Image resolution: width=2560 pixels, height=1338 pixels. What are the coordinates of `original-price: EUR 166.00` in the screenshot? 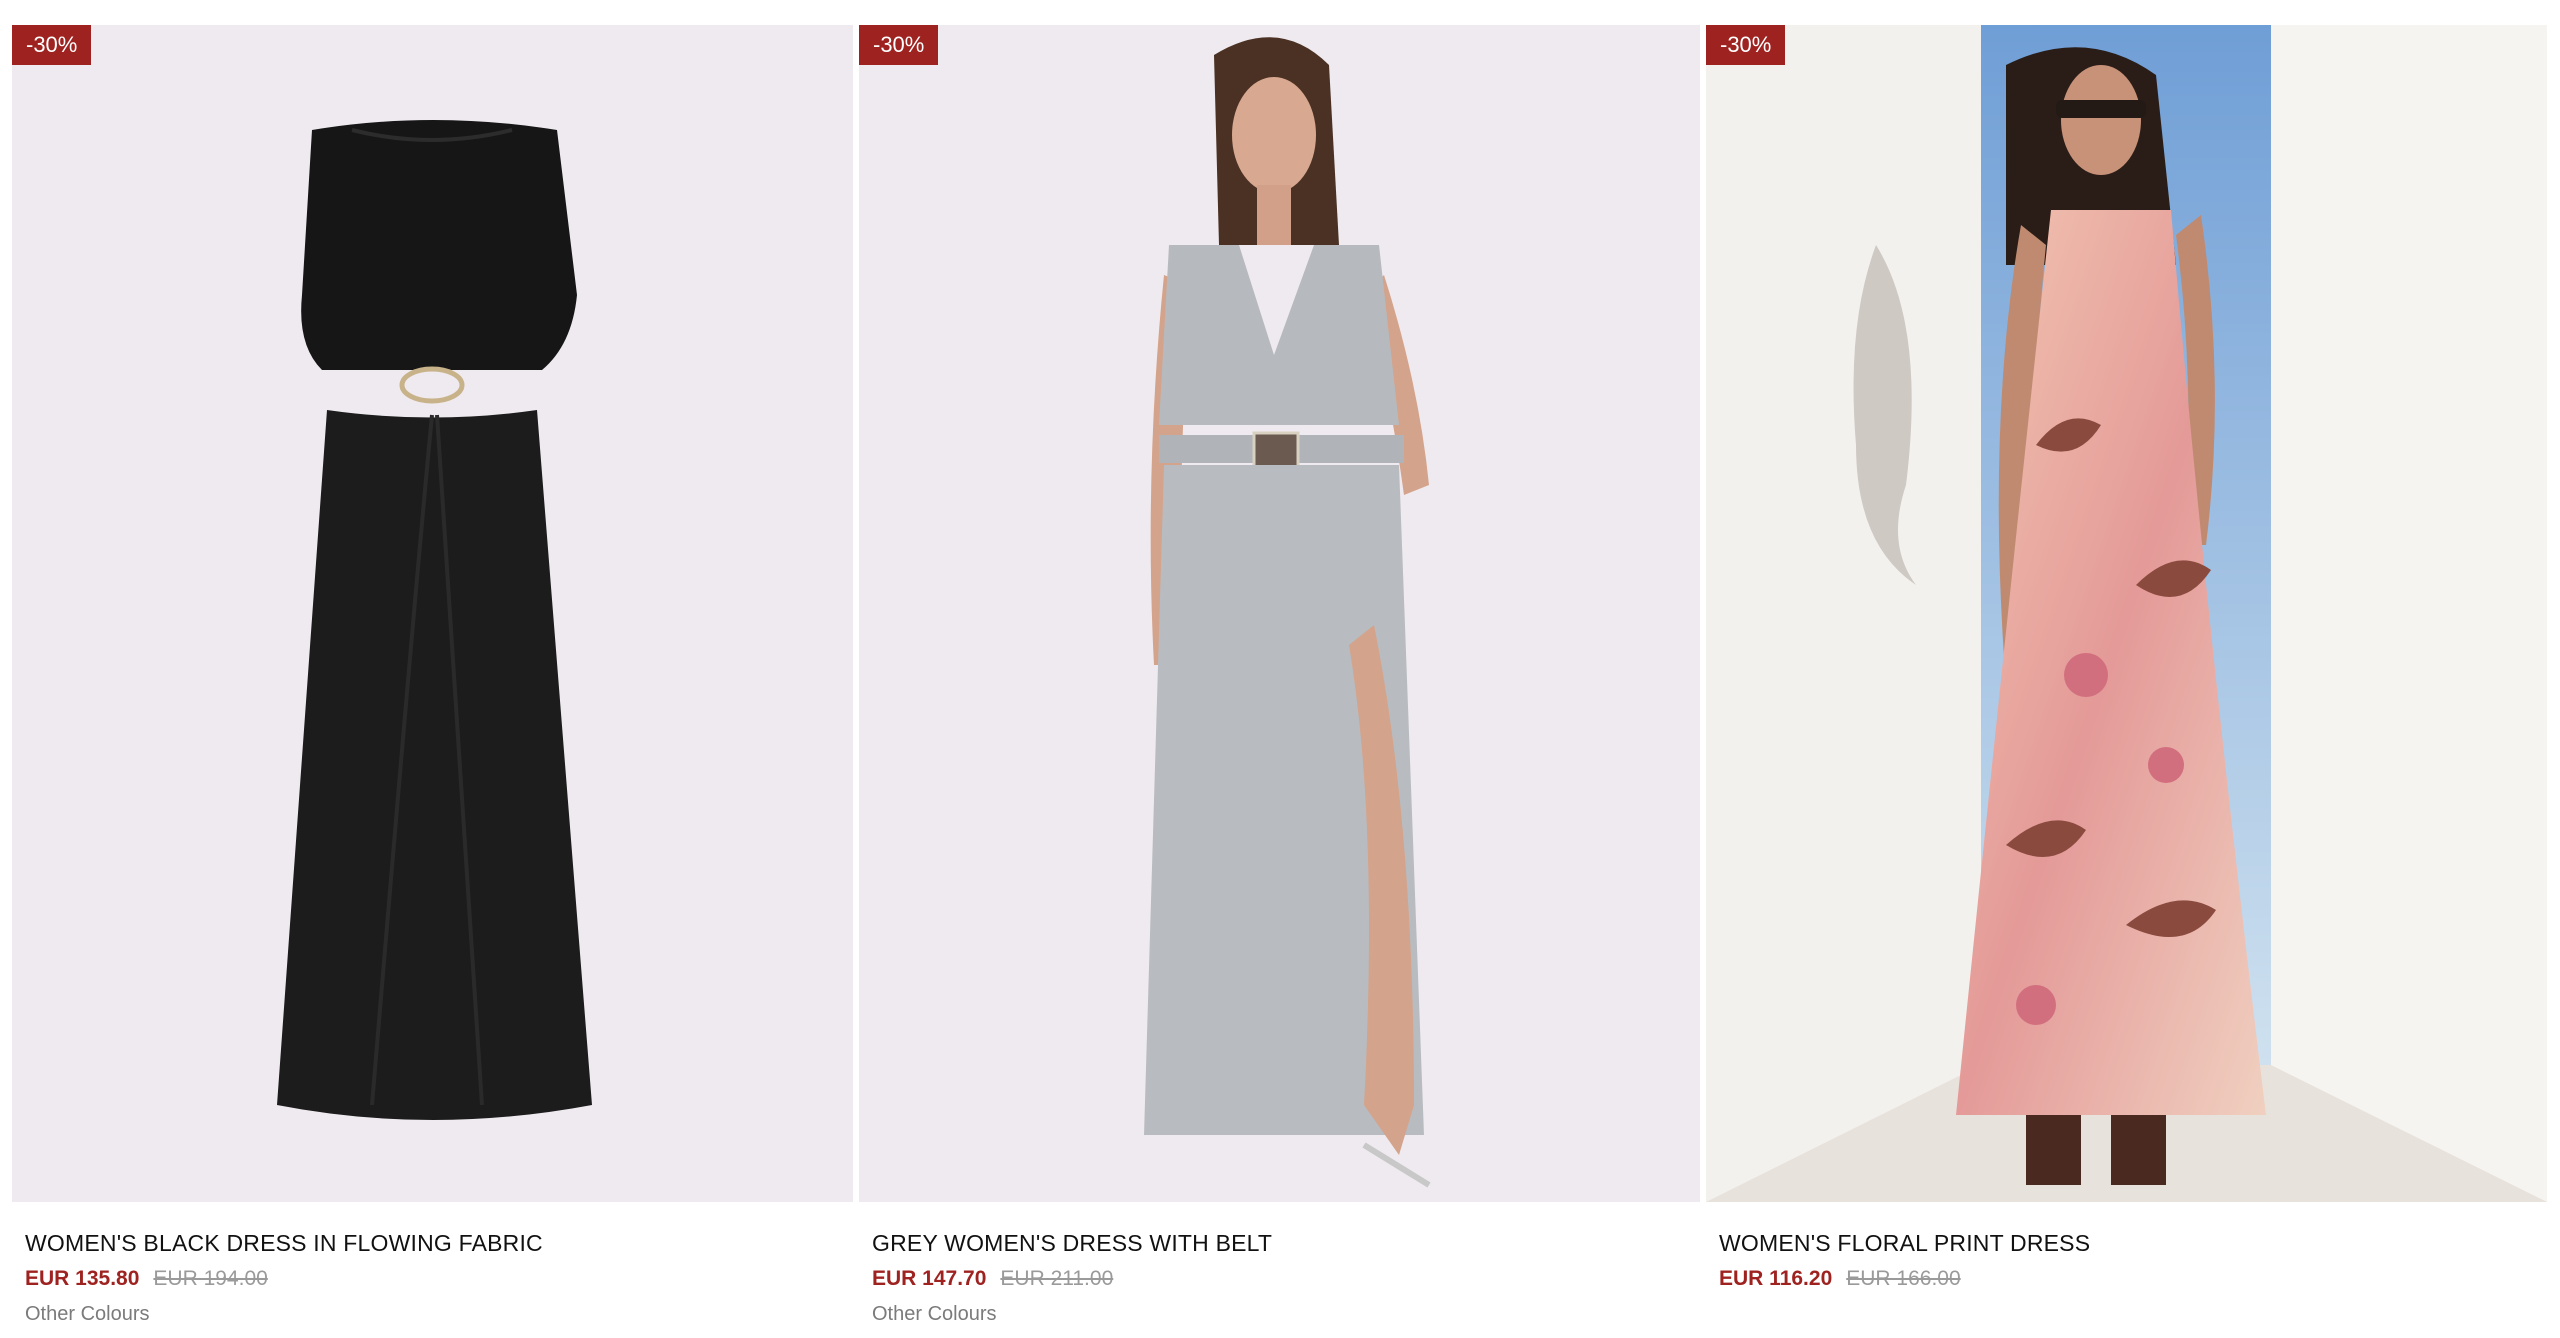 It's located at (1903, 1278).